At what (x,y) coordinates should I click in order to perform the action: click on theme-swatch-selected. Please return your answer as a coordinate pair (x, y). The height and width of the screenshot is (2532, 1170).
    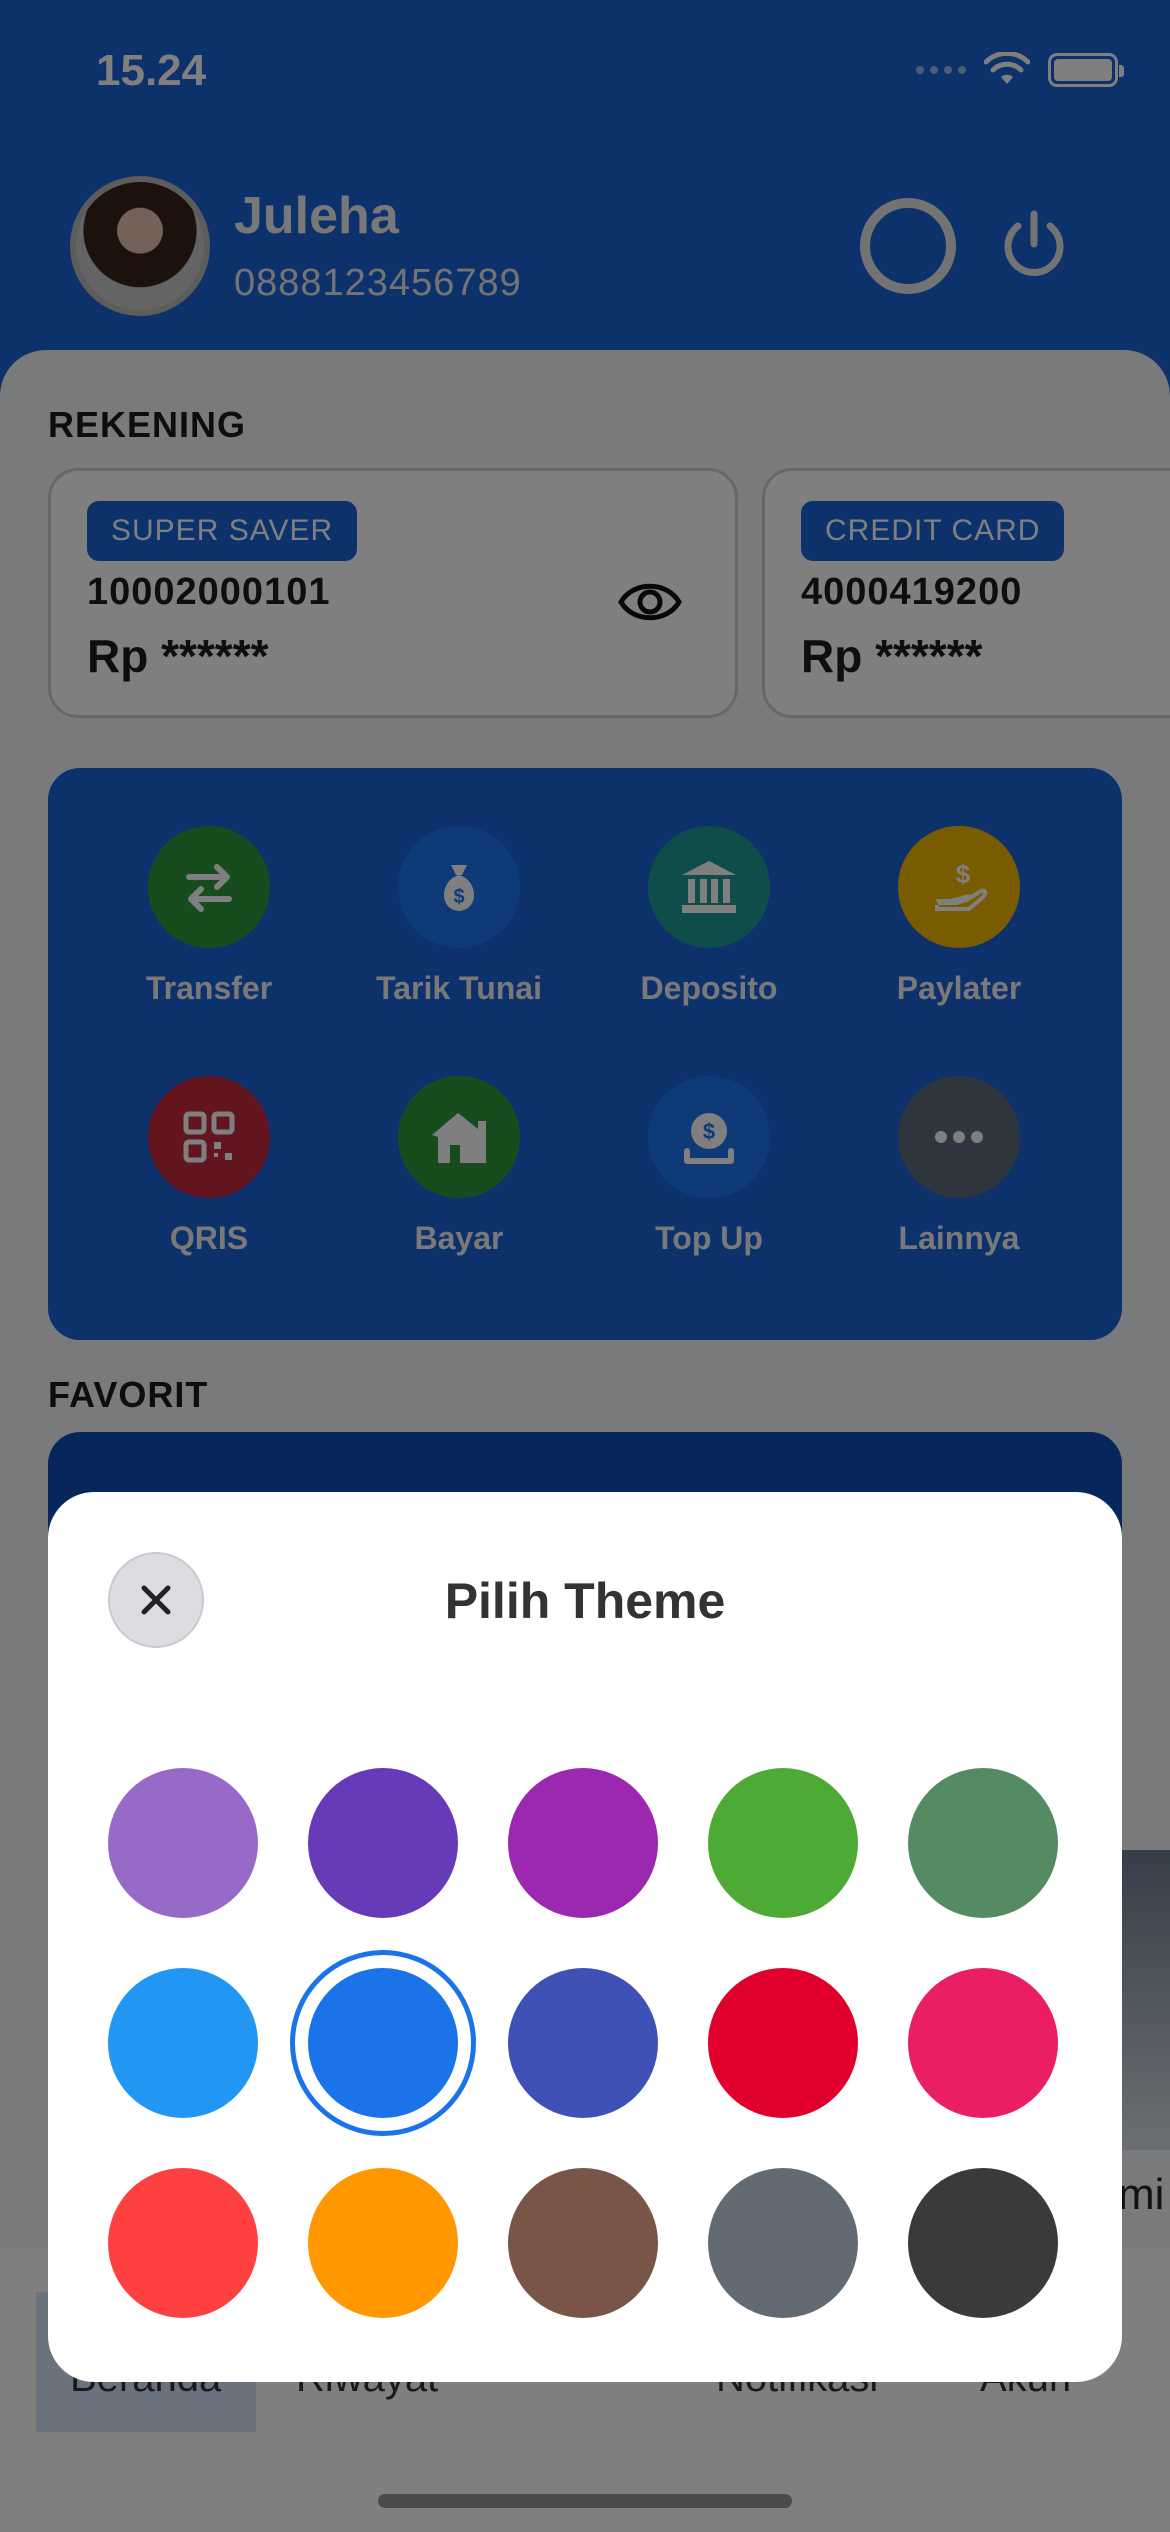
    Looking at the image, I should click on (383, 2043).